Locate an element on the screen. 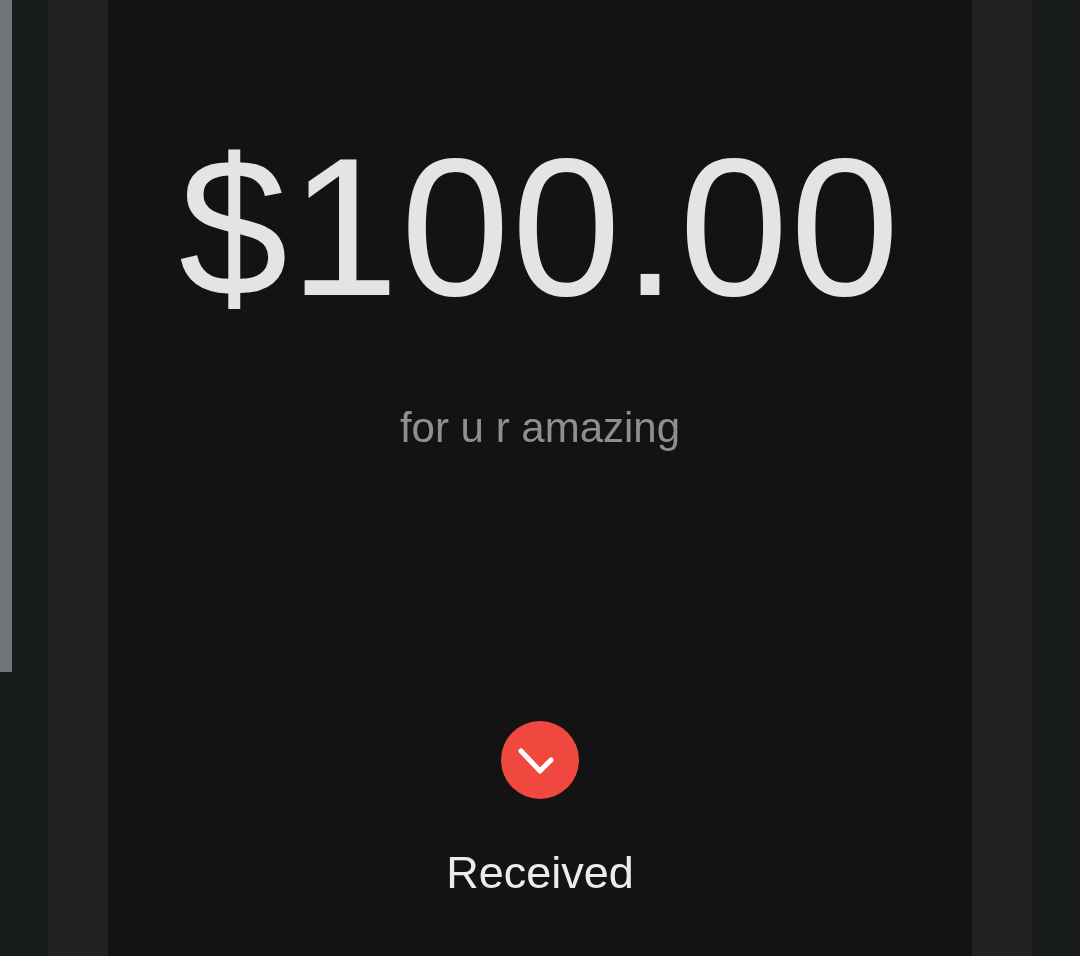 This screenshot has height=956, width=1080. status-text: Received is located at coordinates (540, 873).